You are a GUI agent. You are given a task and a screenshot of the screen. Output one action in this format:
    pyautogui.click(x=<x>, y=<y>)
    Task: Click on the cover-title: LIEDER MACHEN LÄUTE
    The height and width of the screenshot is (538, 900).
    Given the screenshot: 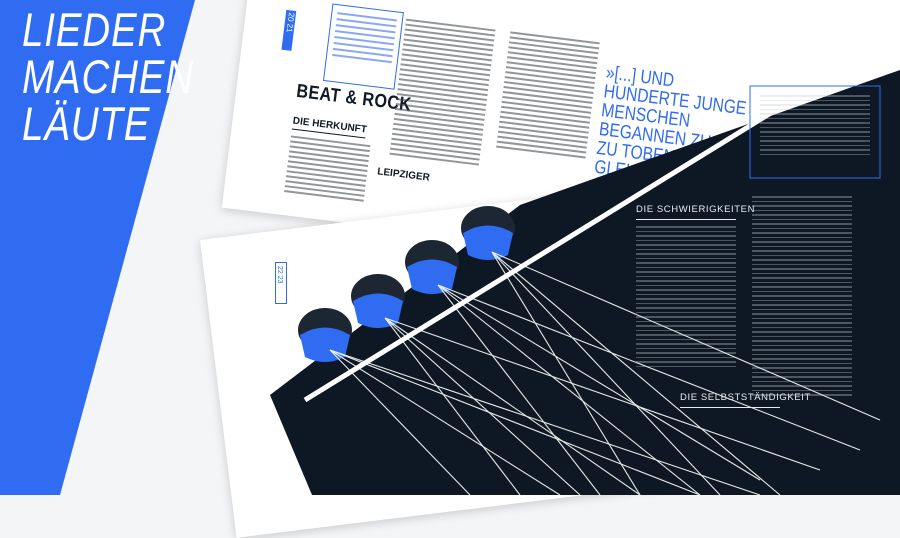 What is the action you would take?
    pyautogui.click(x=108, y=76)
    